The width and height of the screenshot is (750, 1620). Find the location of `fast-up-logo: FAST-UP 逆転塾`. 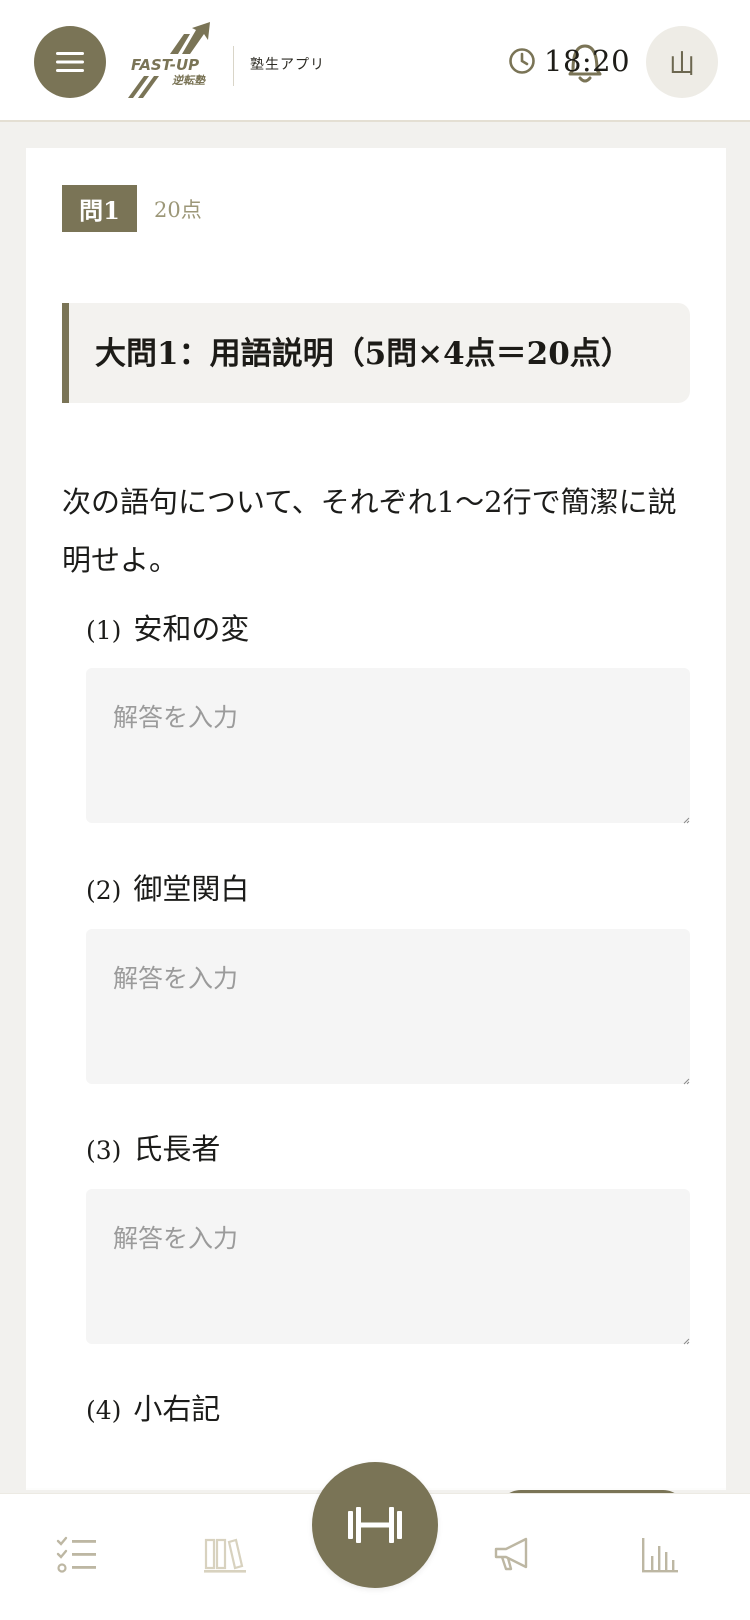

fast-up-logo: FAST-UP 逆転塾 is located at coordinates (178, 62).